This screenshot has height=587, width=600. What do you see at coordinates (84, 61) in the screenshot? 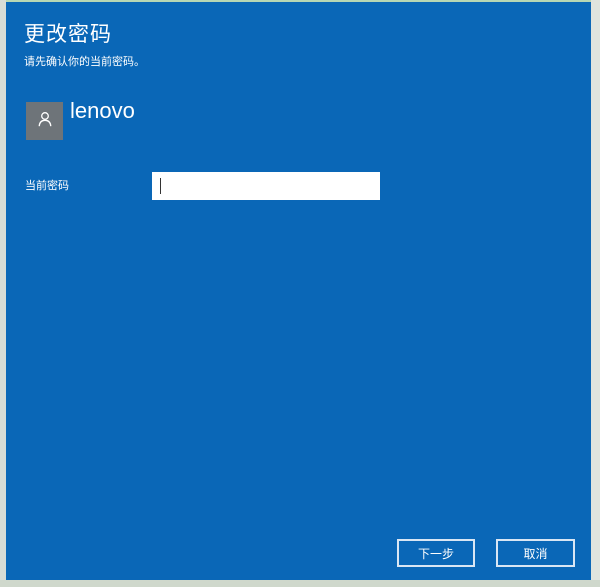
I see `dialog-subtitle: 请先确认你的当前密码。` at bounding box center [84, 61].